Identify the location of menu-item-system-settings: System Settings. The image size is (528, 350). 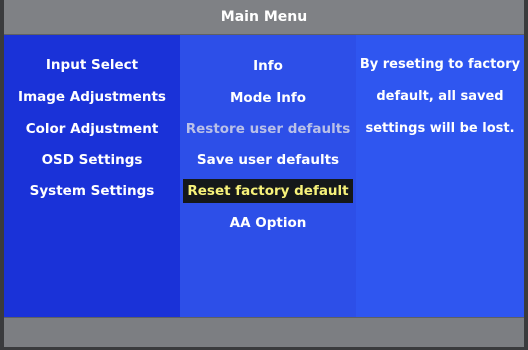
(92, 191).